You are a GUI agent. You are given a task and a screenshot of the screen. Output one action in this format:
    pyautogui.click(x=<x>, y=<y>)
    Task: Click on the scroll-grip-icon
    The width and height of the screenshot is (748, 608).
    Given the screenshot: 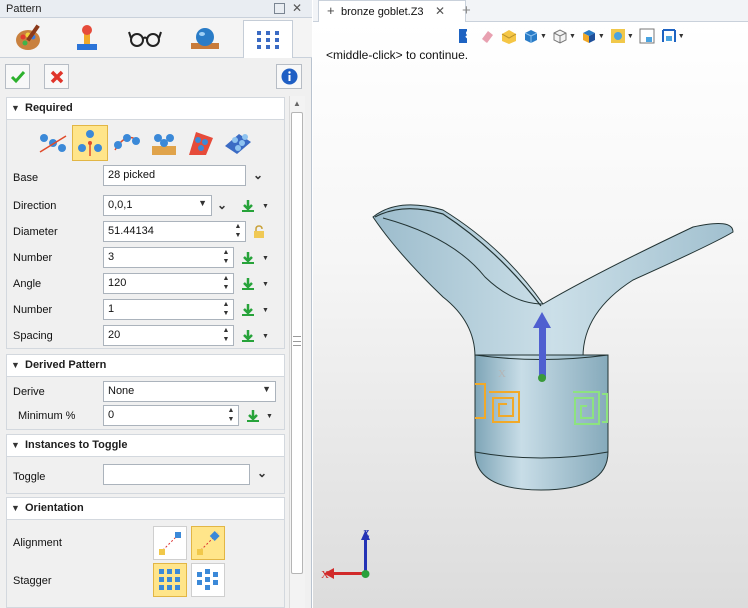 What is the action you would take?
    pyautogui.click(x=297, y=341)
    